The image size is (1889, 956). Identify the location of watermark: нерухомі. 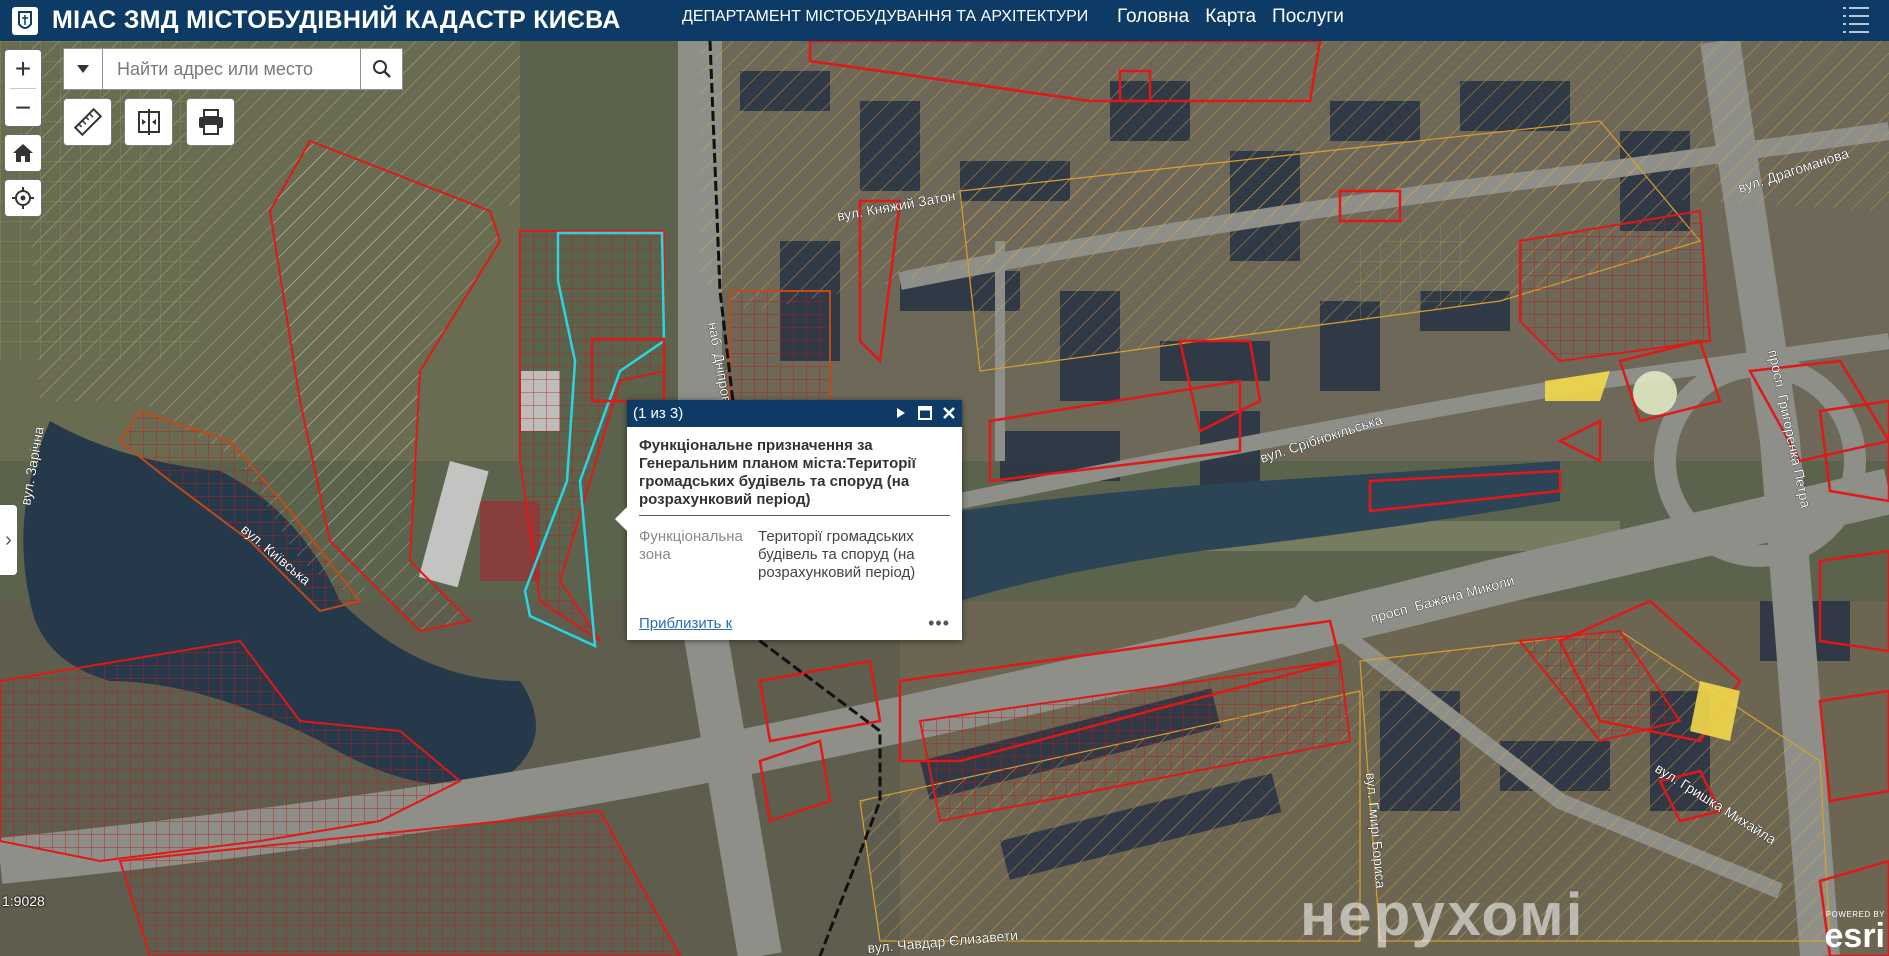
(1442, 914).